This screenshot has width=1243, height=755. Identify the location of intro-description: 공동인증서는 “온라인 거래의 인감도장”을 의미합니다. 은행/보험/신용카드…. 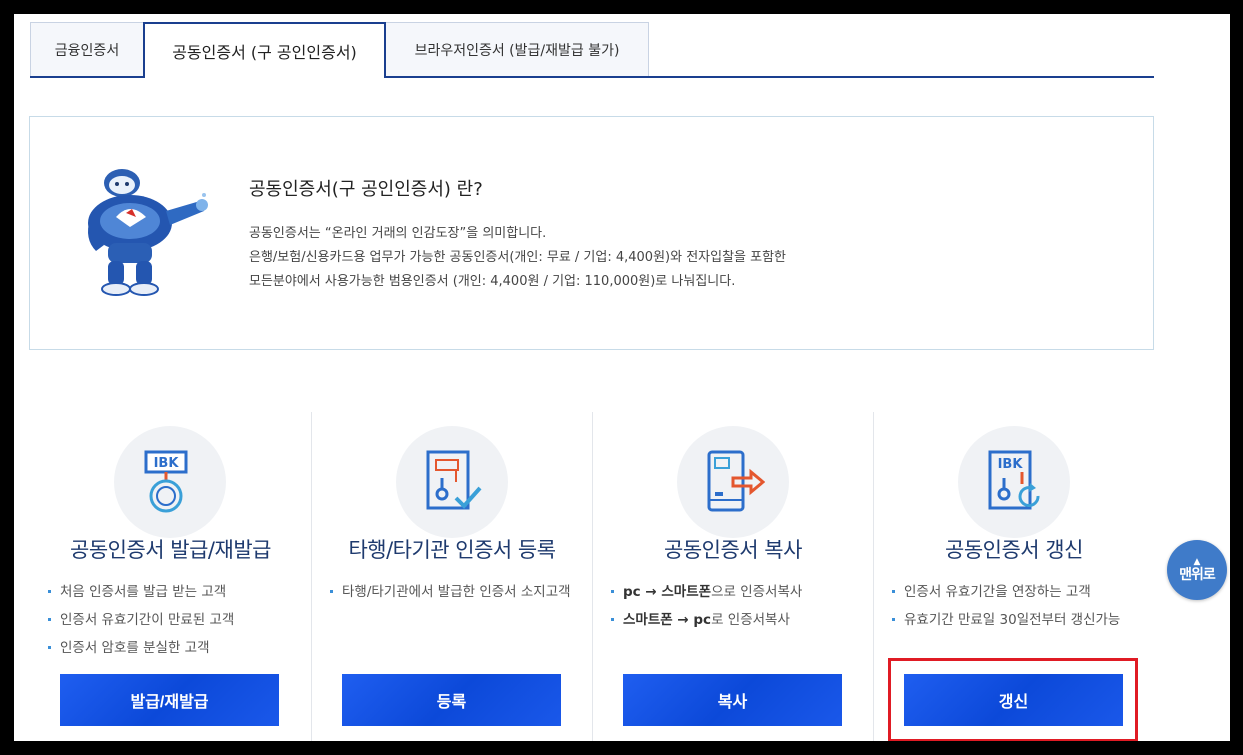
(518, 257).